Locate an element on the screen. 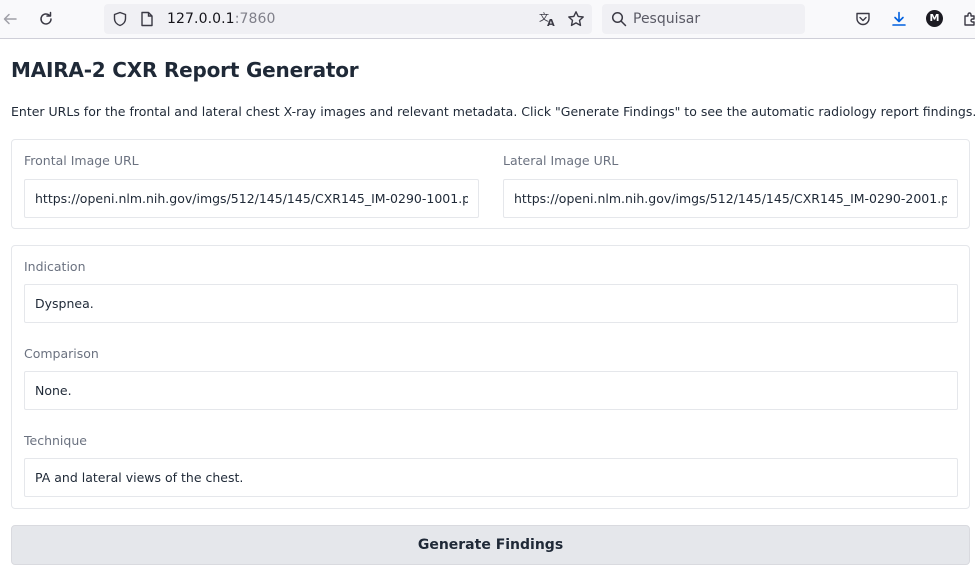 This screenshot has height=568, width=975. tracking-protection-icon is located at coordinates (120, 19).